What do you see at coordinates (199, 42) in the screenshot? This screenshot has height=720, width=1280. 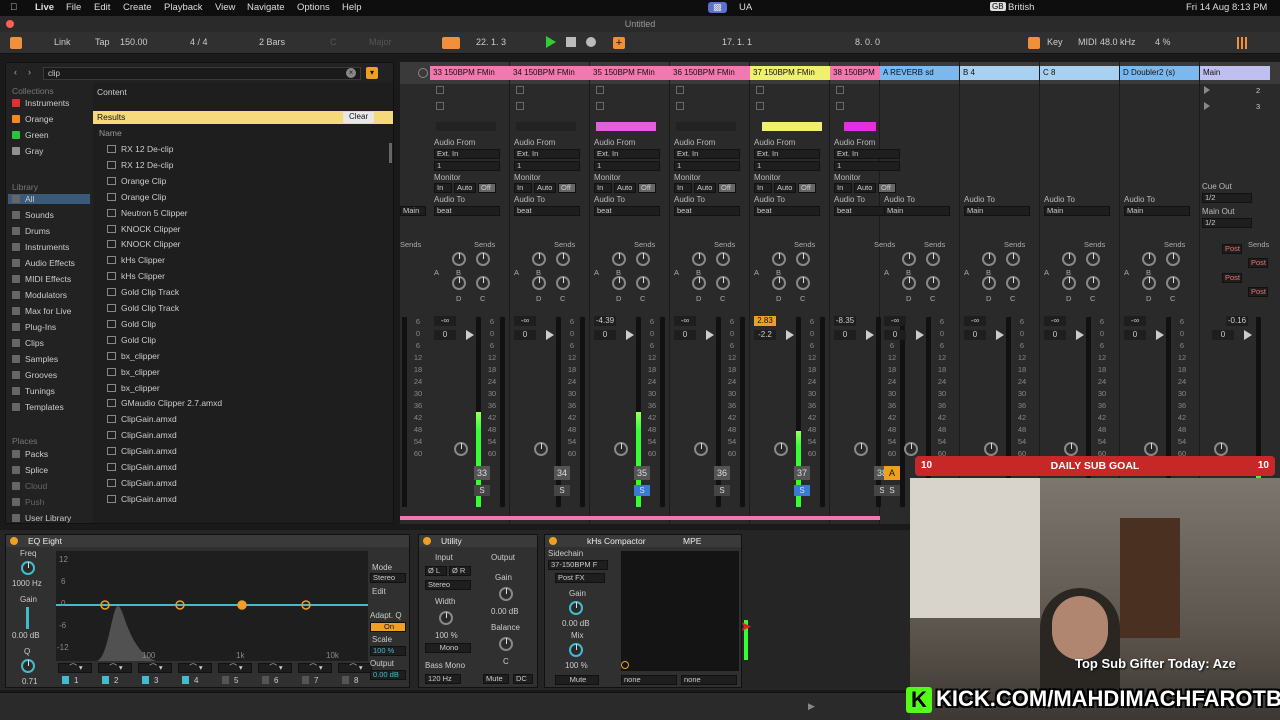 I see `time-signature-field: 4 / 4` at bounding box center [199, 42].